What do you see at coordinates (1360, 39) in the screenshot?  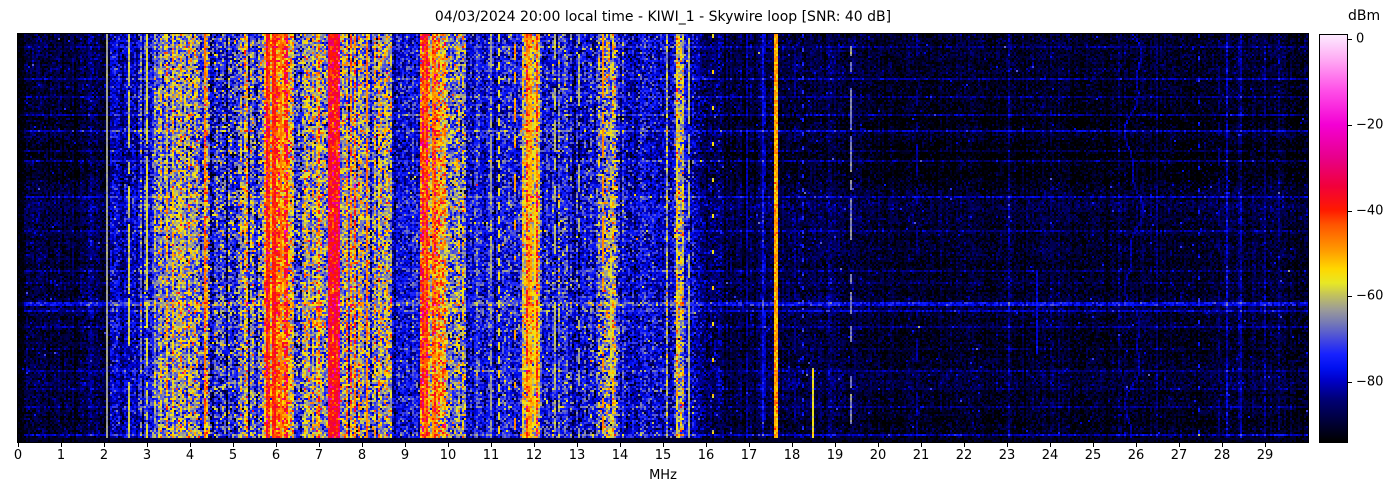 I see `colorbar-tick-label: 0` at bounding box center [1360, 39].